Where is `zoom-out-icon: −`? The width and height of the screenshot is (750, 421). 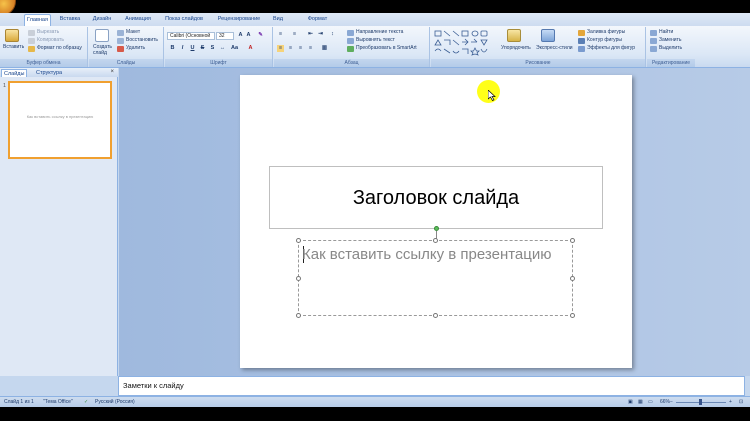 zoom-out-icon: − is located at coordinates (671, 402).